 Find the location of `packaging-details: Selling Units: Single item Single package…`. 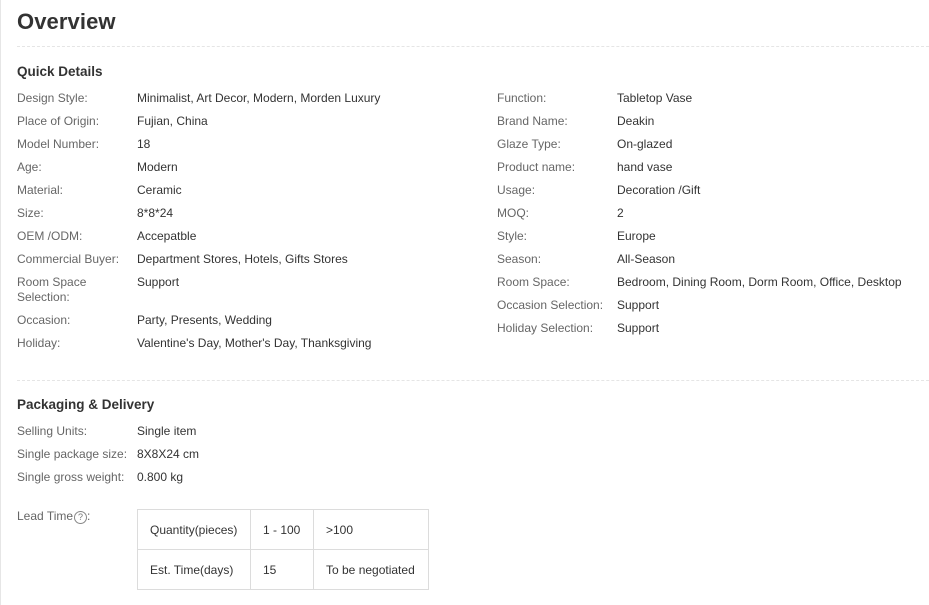

packaging-details: Selling Units: Single item Single package… is located at coordinates (317, 458).